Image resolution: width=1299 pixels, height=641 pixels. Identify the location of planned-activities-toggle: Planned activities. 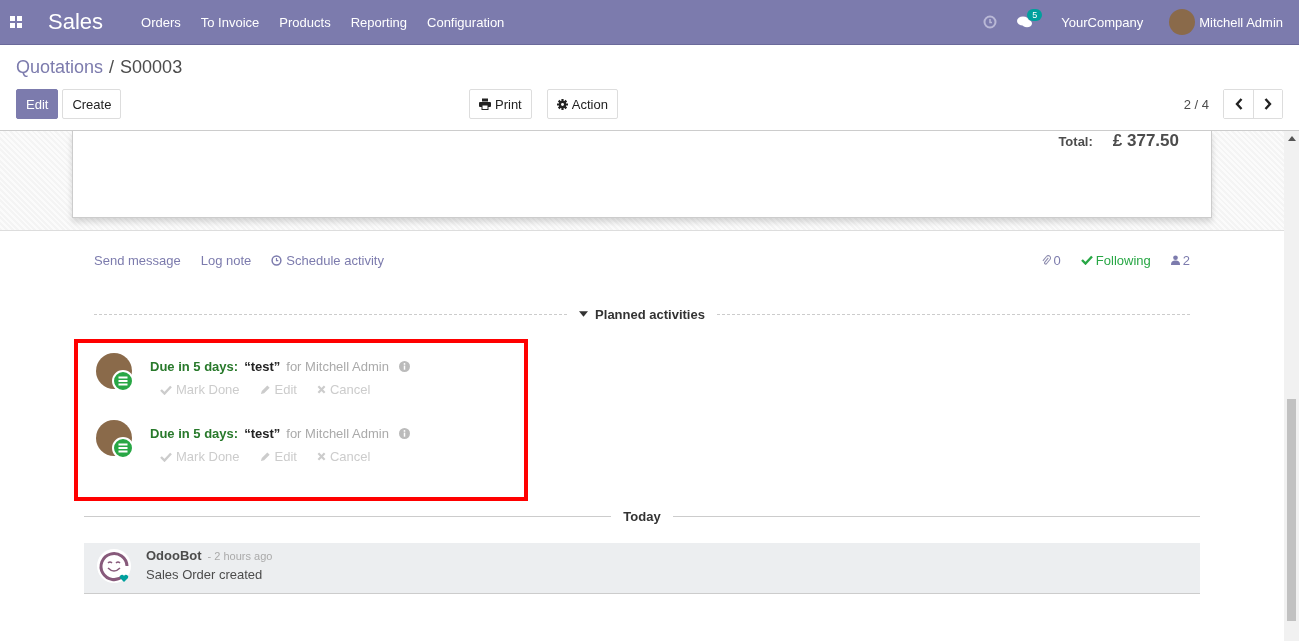
(642, 314).